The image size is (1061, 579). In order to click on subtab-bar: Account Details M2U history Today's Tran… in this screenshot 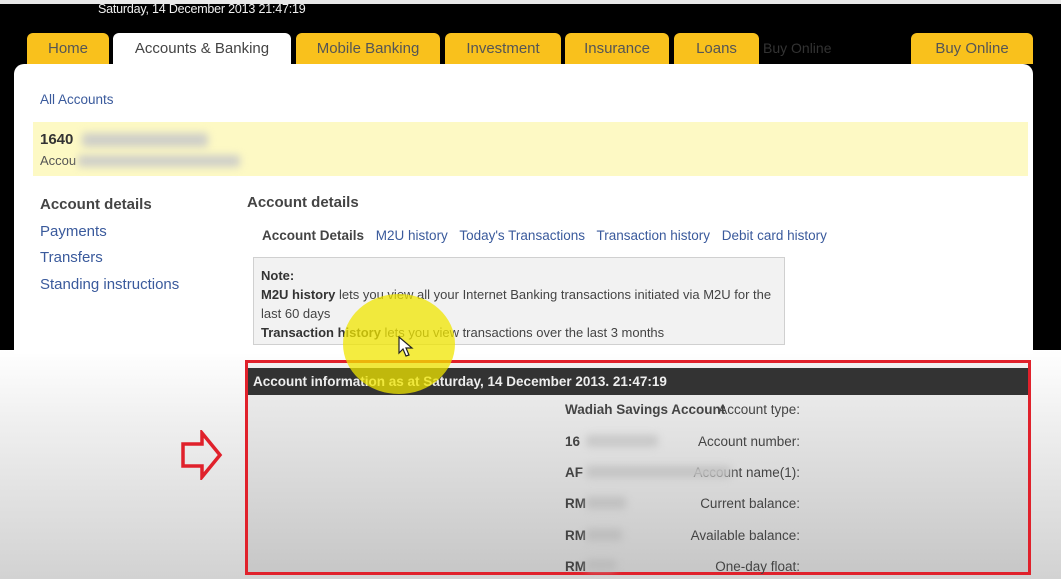, I will do `click(548, 235)`.